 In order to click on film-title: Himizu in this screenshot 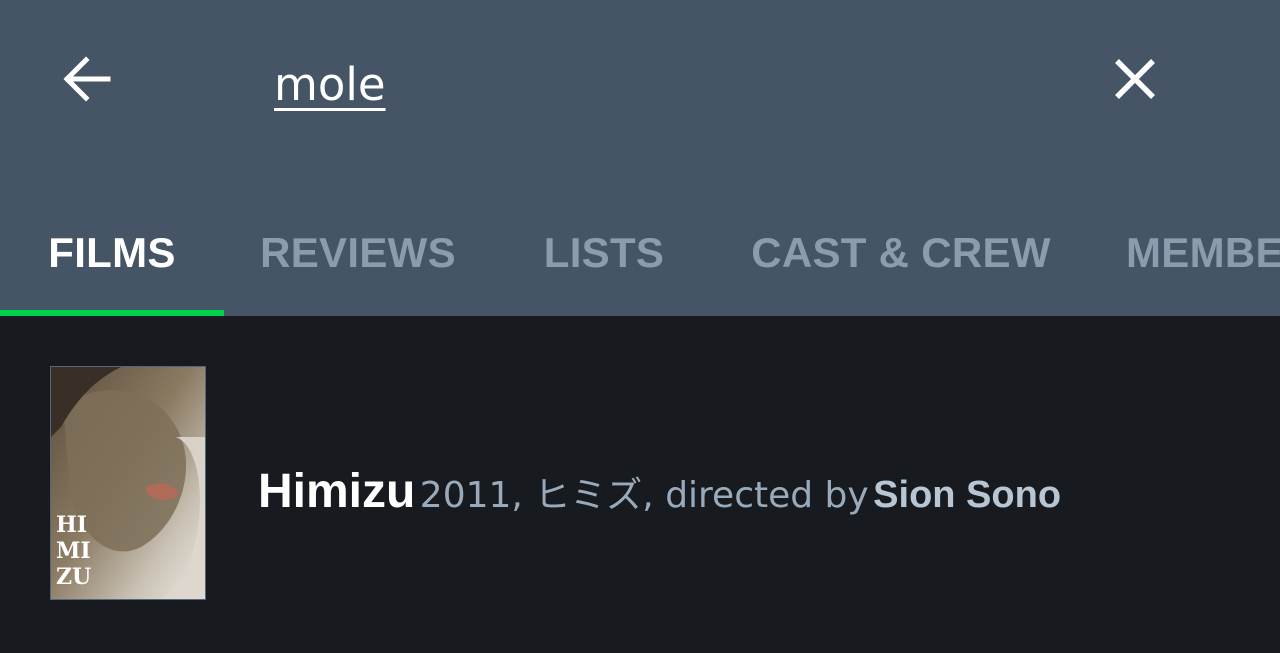, I will do `click(337, 491)`.